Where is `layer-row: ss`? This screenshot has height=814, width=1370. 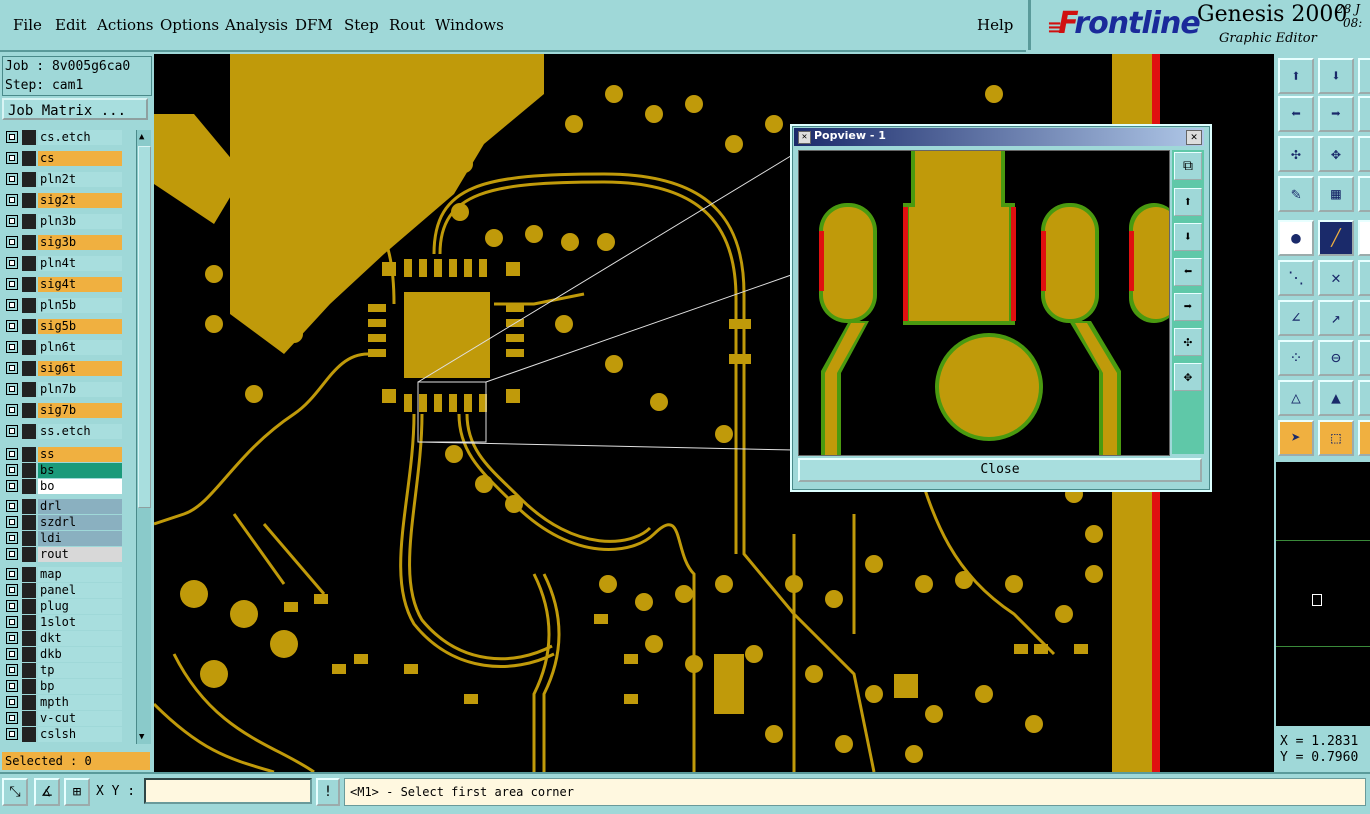 layer-row: ss is located at coordinates (63, 454).